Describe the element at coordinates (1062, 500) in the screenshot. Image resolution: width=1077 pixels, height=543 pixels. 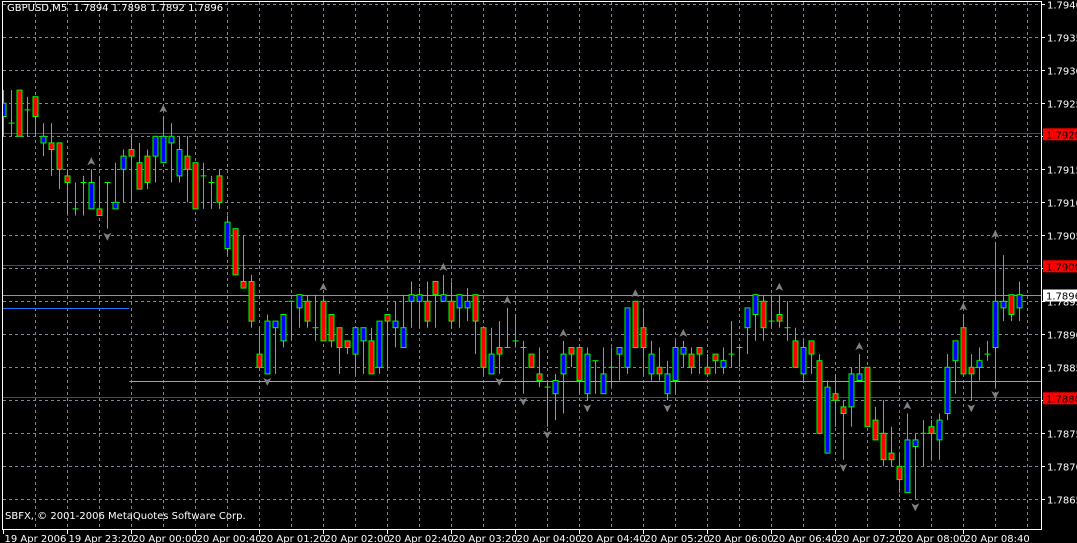
I see `y-tick-label: 1.7865` at that location.